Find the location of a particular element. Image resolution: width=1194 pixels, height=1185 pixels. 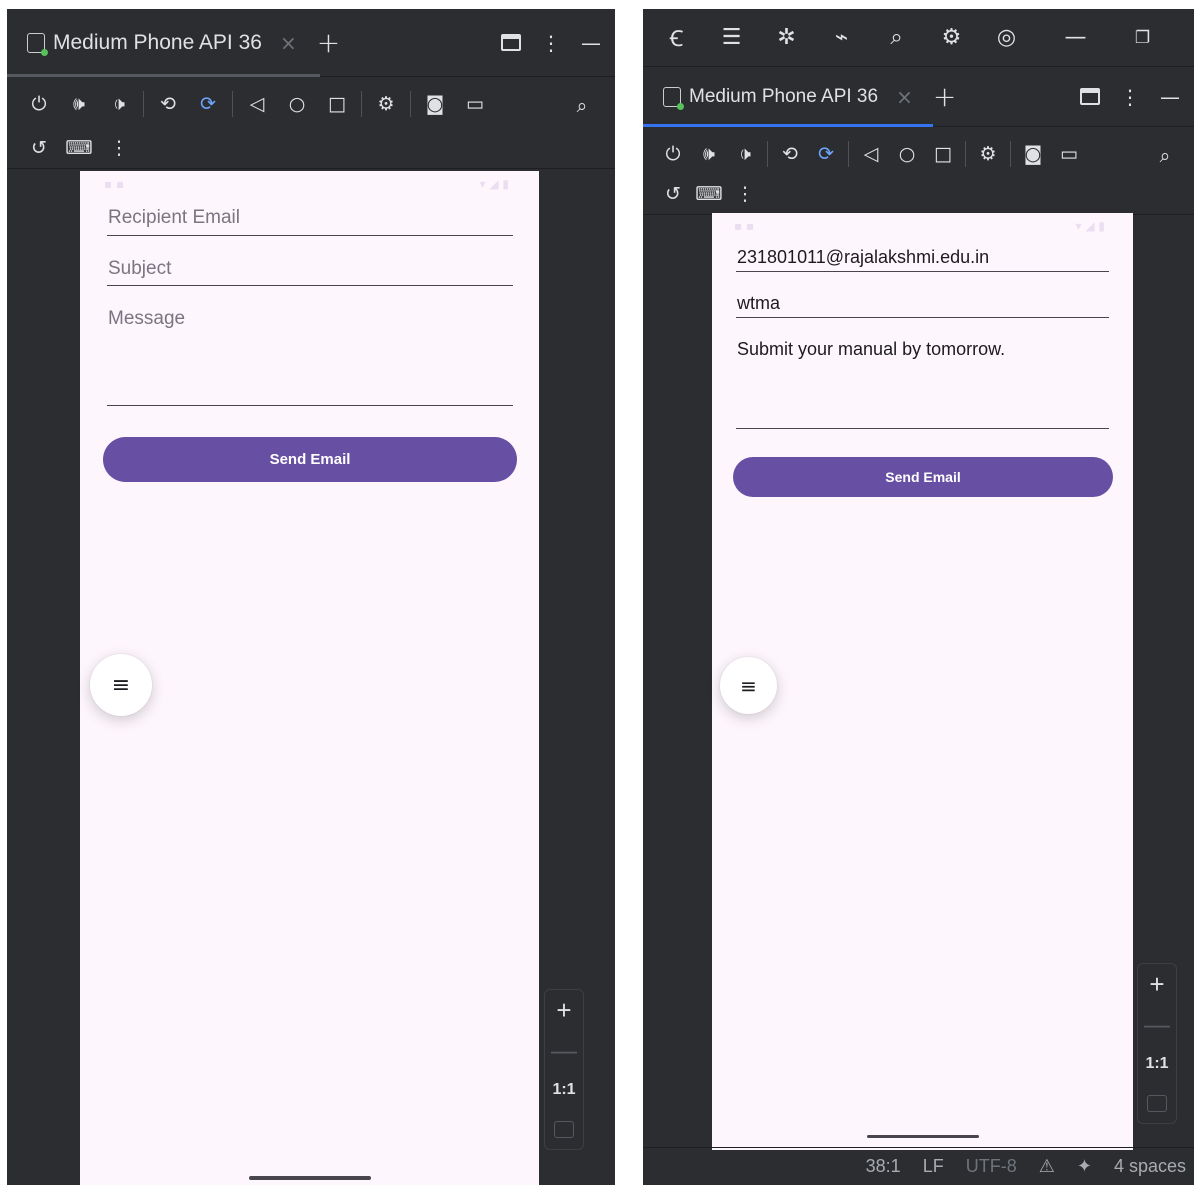

search-icon: ⌕ is located at coordinates (896, 38).